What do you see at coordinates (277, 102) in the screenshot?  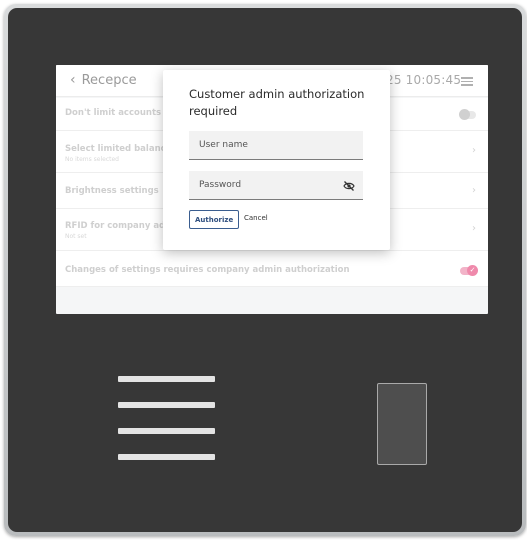 I see `dialog-title: Customer admin authorization required` at bounding box center [277, 102].